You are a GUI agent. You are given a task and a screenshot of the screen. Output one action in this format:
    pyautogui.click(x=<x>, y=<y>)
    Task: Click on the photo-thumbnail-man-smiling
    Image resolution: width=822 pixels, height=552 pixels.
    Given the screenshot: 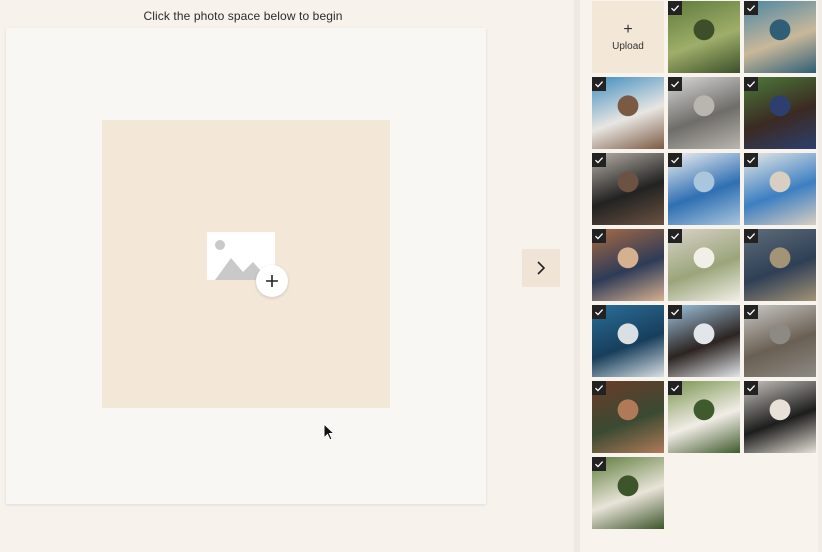 What is the action you would take?
    pyautogui.click(x=628, y=189)
    